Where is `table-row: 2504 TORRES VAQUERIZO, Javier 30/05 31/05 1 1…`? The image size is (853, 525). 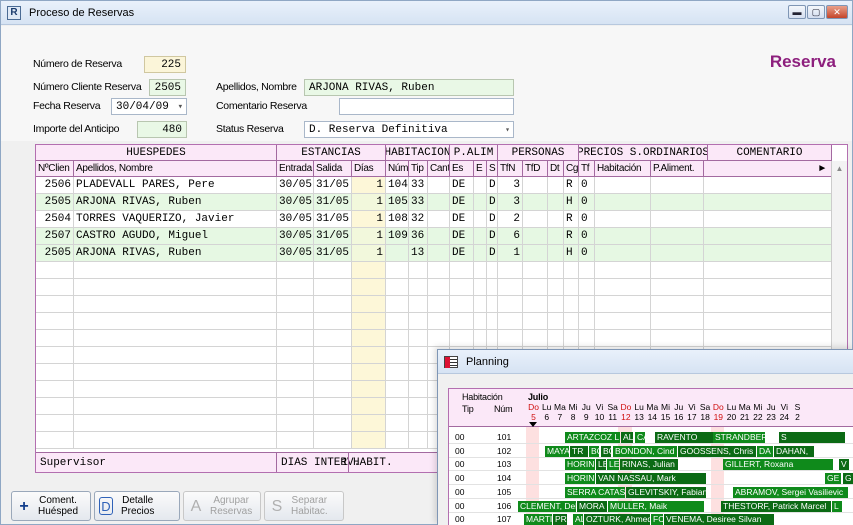 table-row: 2504 TORRES VAQUERIZO, Javier 30/05 31/05 1 1… is located at coordinates (434, 219).